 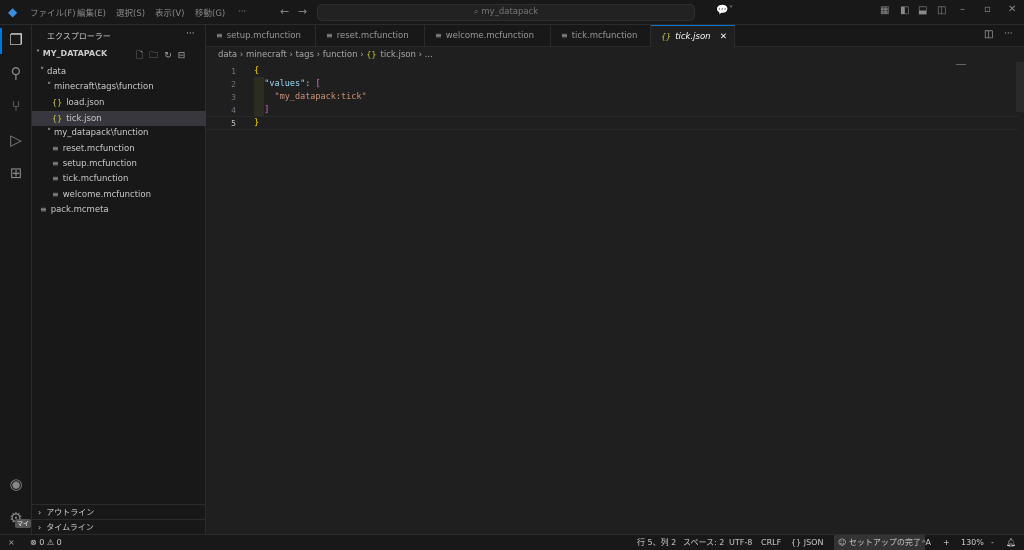 I want to click on code-line: {, so click(x=257, y=71).